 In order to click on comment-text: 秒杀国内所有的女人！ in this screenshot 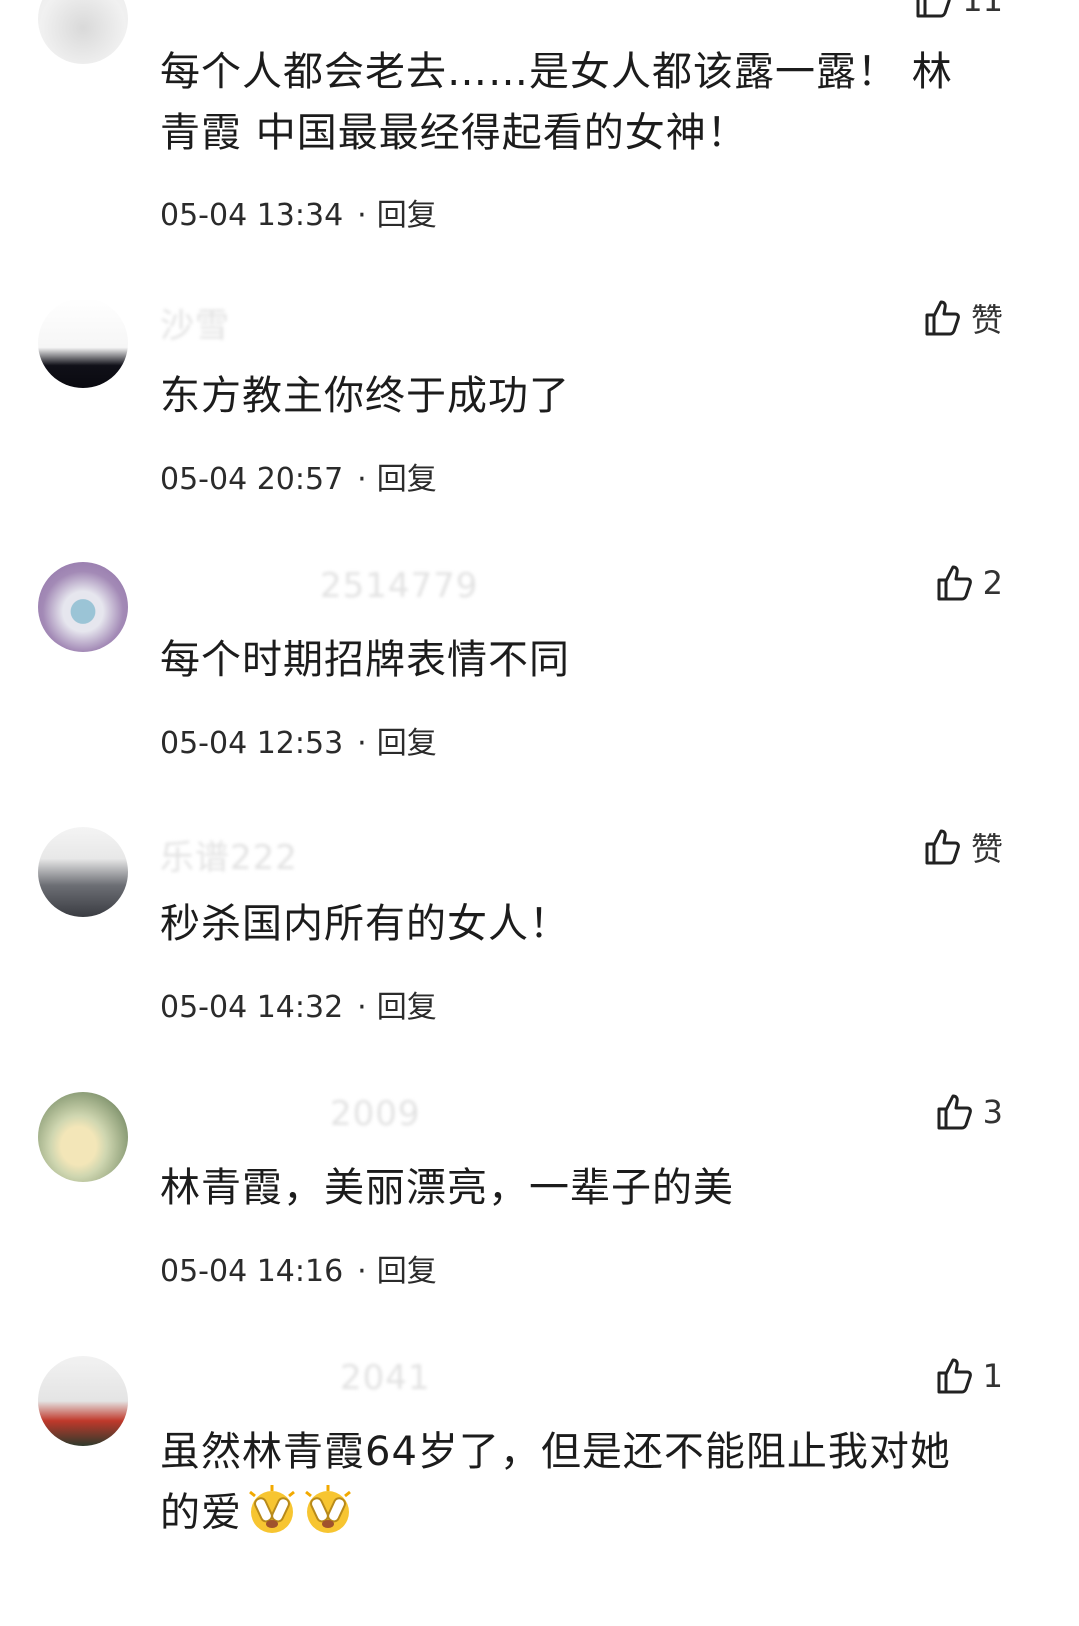, I will do `click(365, 924)`.